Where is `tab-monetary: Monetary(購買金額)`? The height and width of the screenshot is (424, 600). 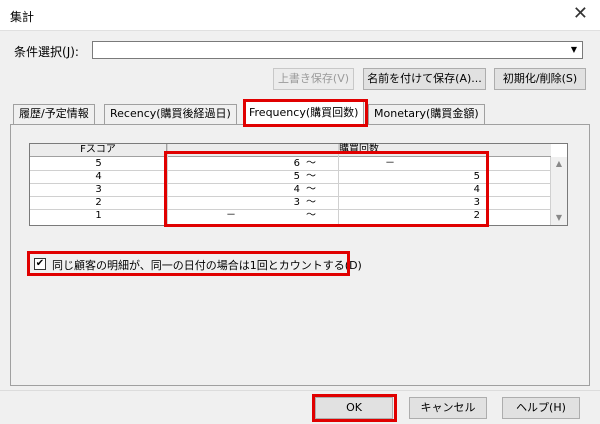 tab-monetary: Monetary(購買金額) is located at coordinates (426, 114).